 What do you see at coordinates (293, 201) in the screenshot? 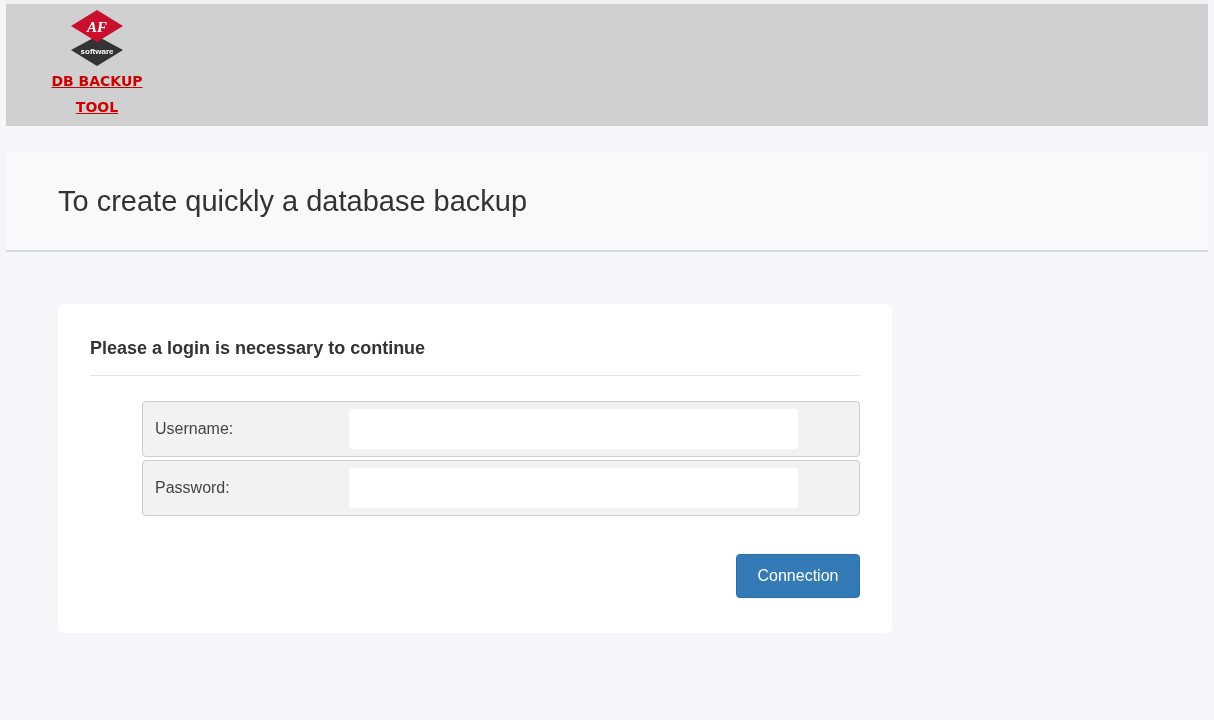
I see `page-title: To create quickly a database backup` at bounding box center [293, 201].